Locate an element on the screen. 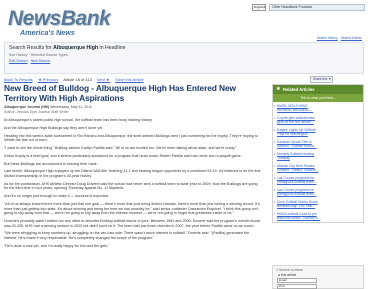 Image resolution: width=368 pixels, height=289 pixels. related-articles-title: Related Articles is located at coordinates (299, 89).